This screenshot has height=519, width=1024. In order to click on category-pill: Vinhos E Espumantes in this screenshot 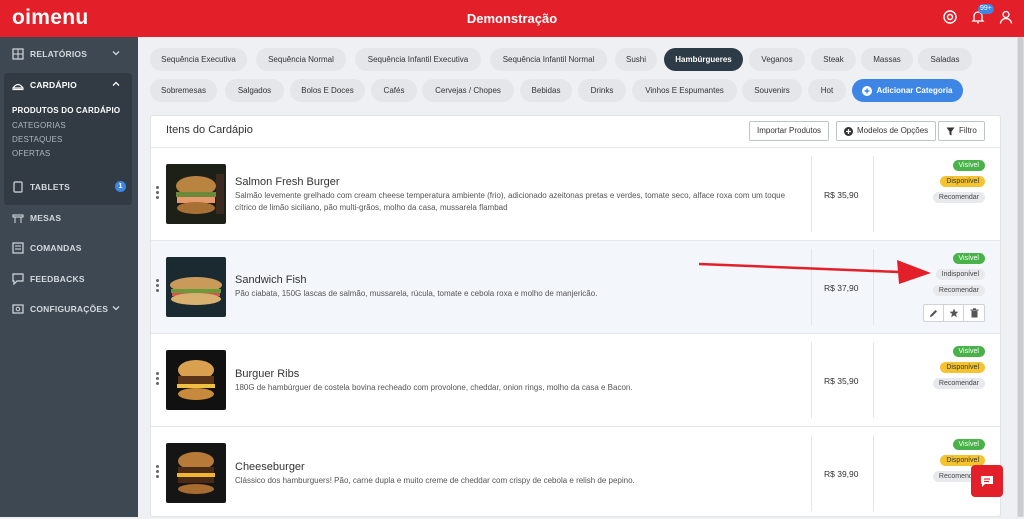, I will do `click(684, 90)`.